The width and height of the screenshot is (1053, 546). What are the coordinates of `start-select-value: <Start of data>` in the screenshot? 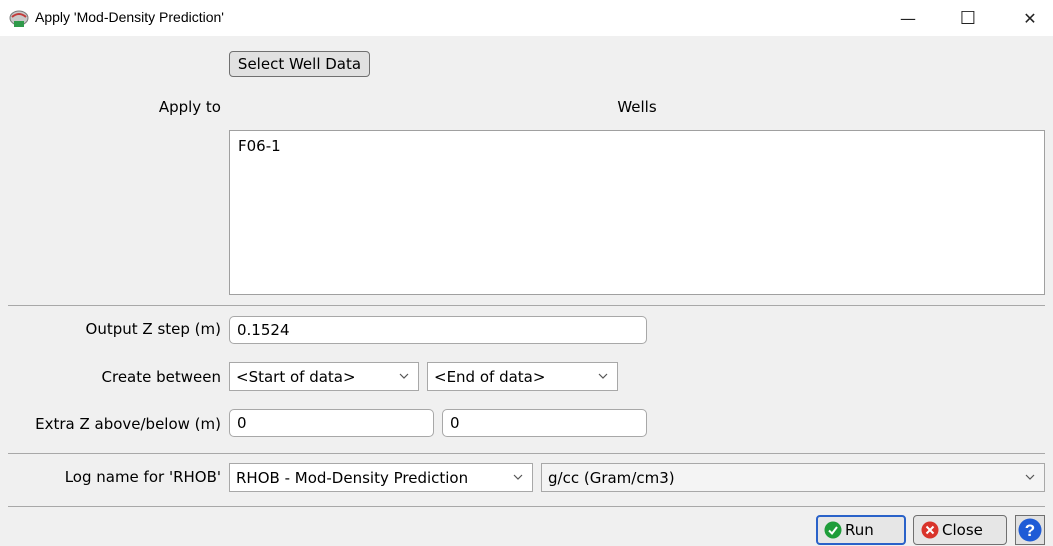 It's located at (296, 376).